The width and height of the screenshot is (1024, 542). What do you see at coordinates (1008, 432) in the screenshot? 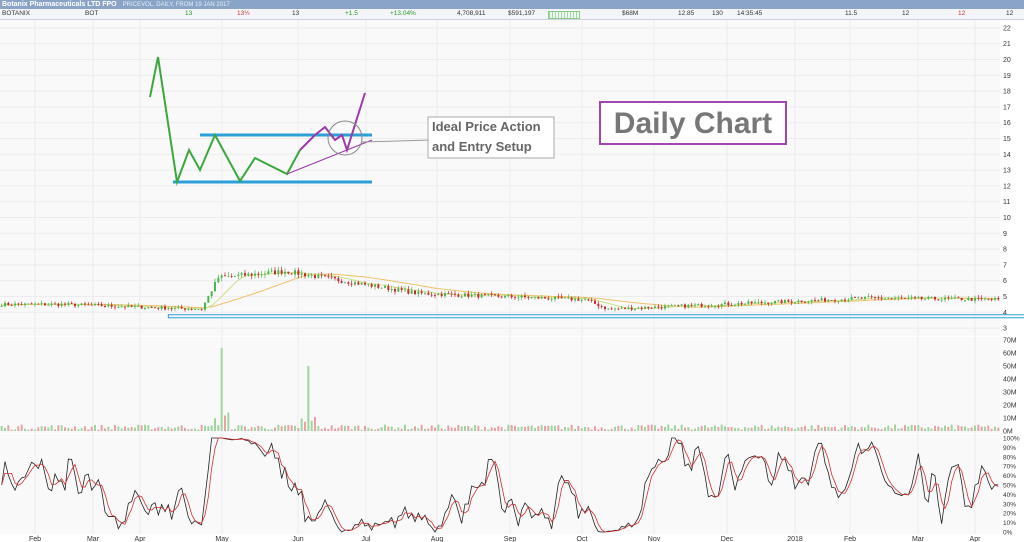
I see `volume-tick-label: 0M` at bounding box center [1008, 432].